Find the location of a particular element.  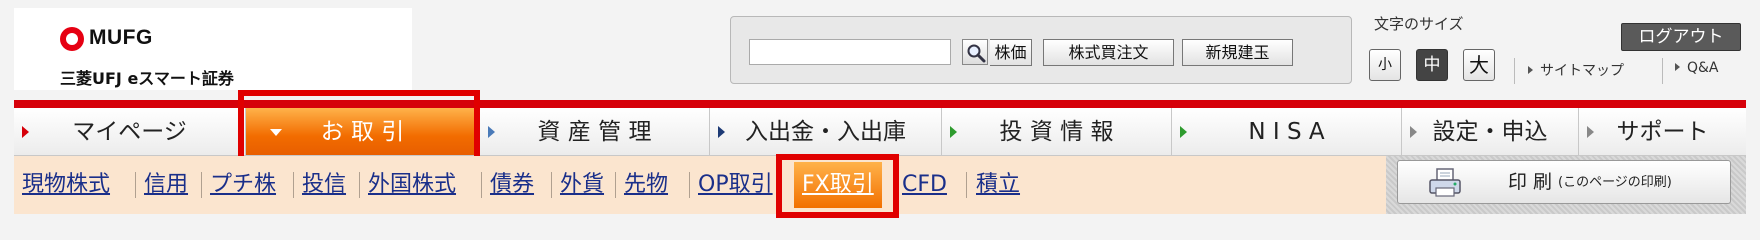

sub-nav-item: 先物 is located at coordinates (646, 185).